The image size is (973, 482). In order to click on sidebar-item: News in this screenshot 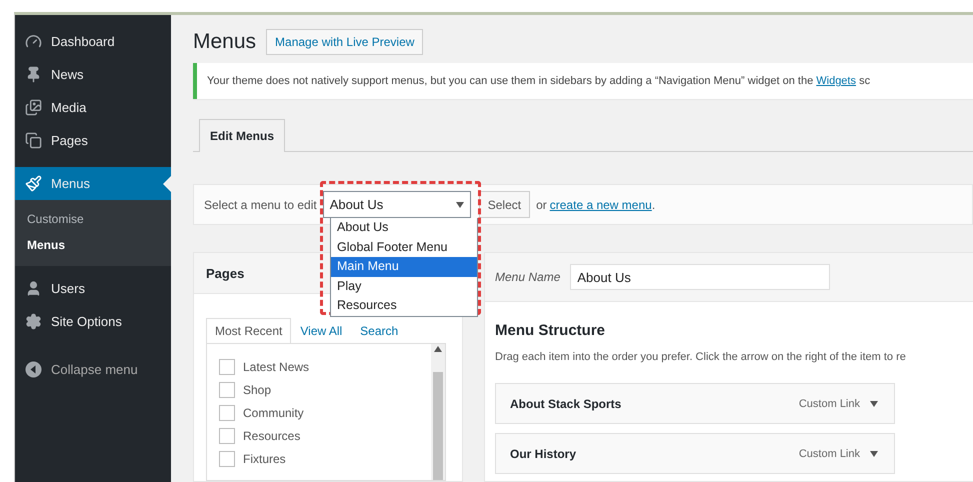, I will do `click(93, 74)`.